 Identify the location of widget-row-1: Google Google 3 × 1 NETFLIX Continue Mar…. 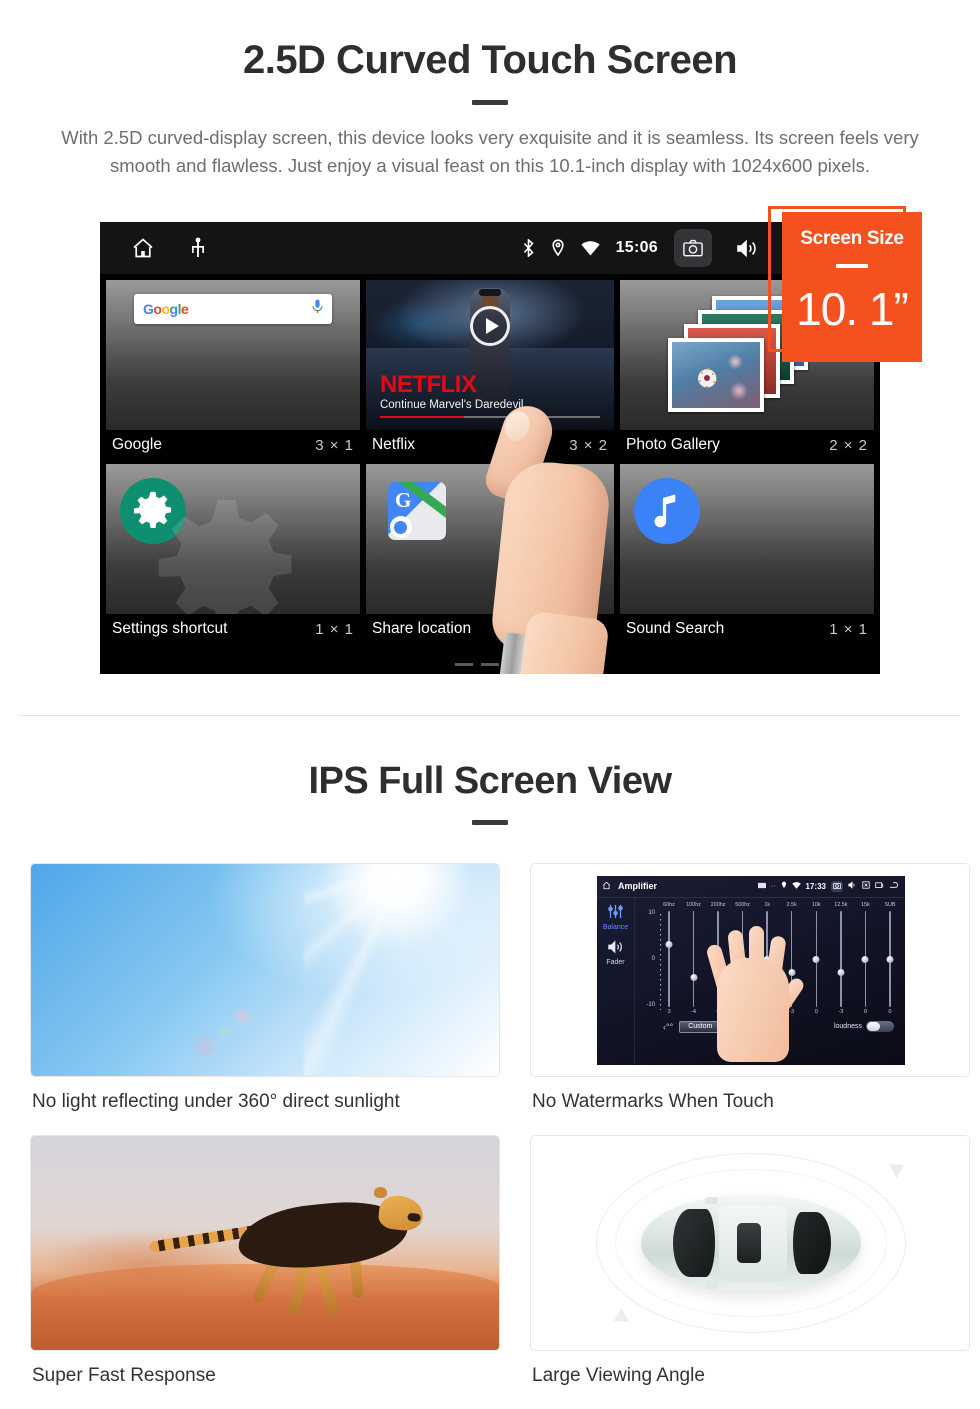
(490, 372).